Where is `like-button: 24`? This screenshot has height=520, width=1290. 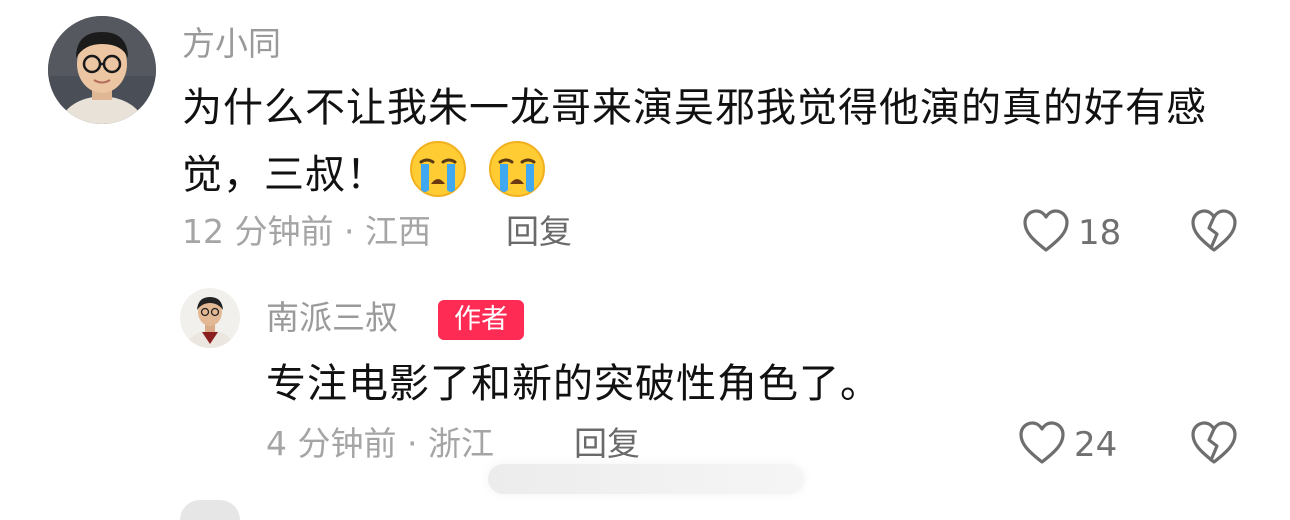
like-button: 24 is located at coordinates (1067, 445).